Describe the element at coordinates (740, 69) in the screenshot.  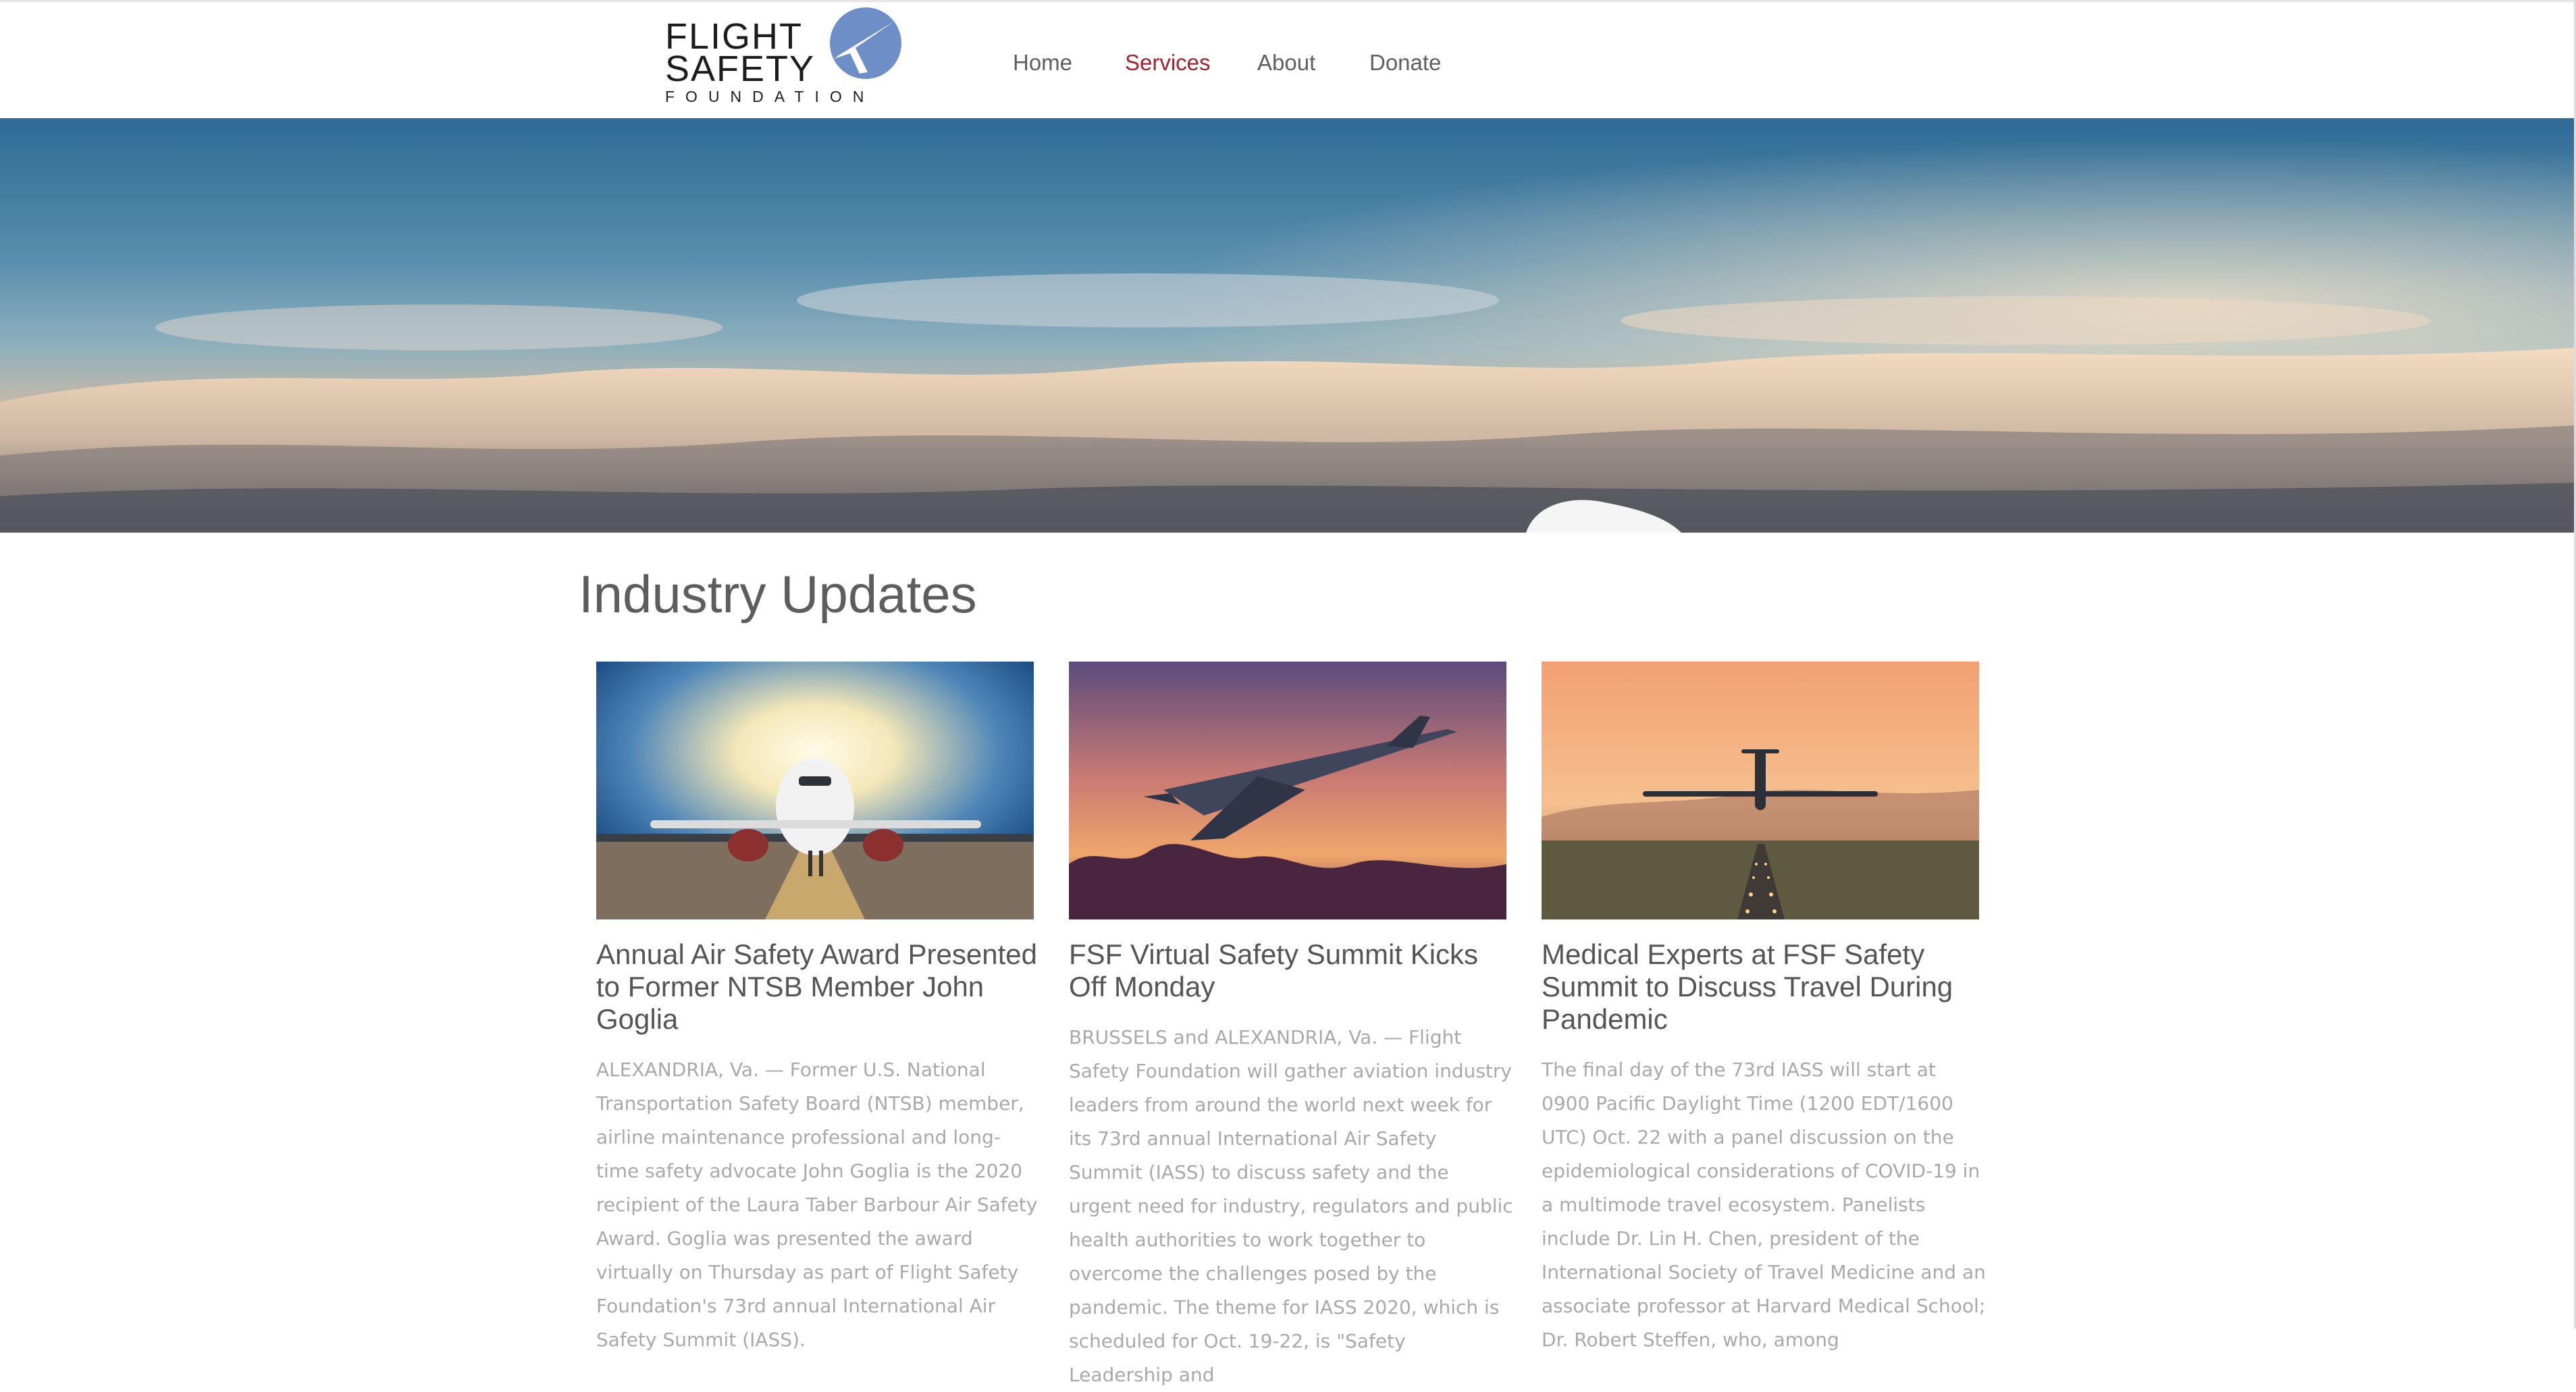
I see `logo-line-2: SAFETY` at that location.